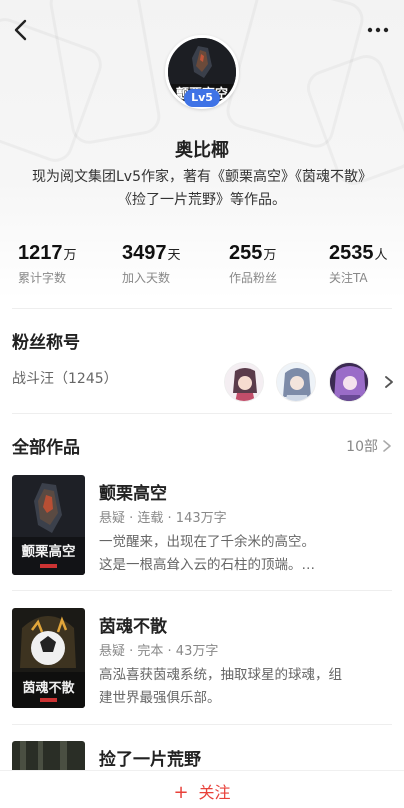  Describe the element at coordinates (48, 688) in the screenshot. I see `cover-title-text: 茵魂不散` at that location.